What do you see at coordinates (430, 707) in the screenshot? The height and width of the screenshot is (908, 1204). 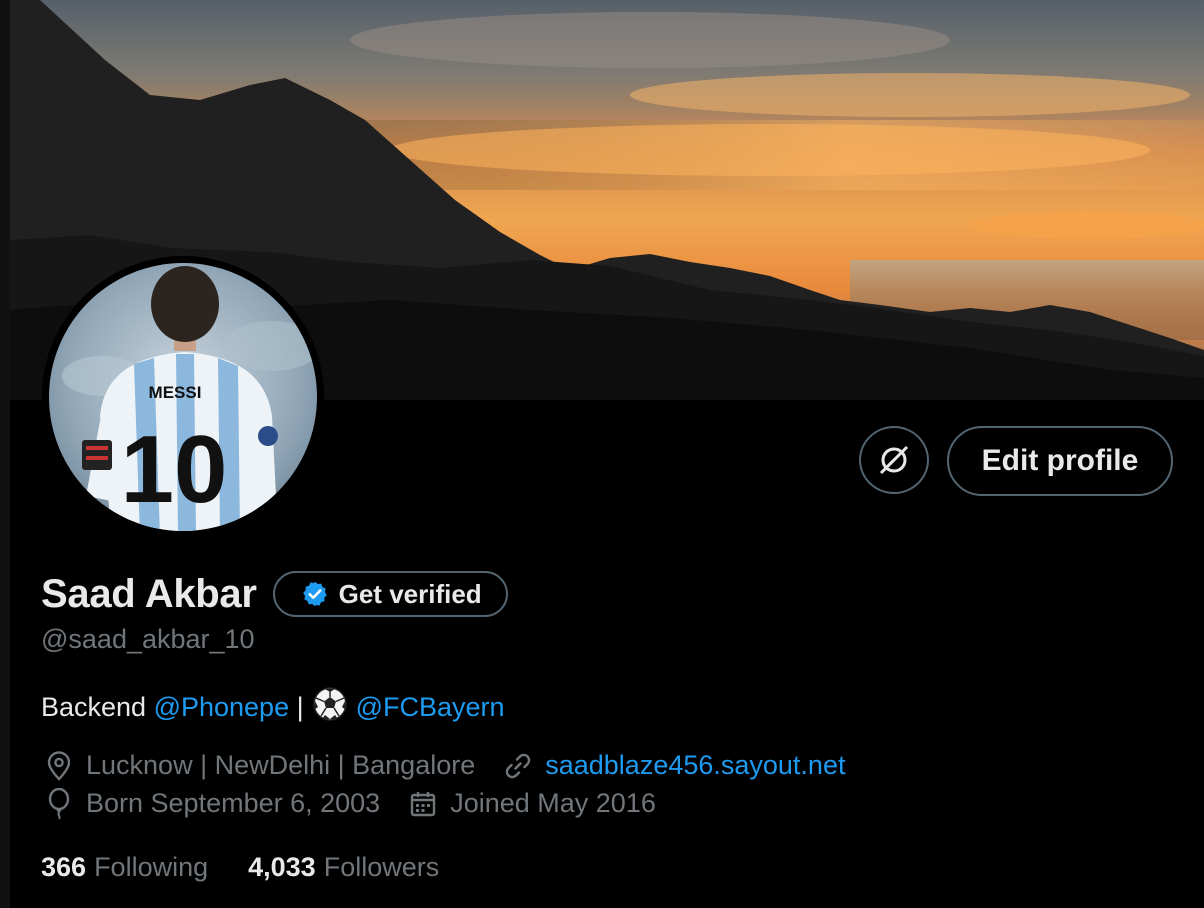 I see `mention-fcbayern: @FCBayern` at bounding box center [430, 707].